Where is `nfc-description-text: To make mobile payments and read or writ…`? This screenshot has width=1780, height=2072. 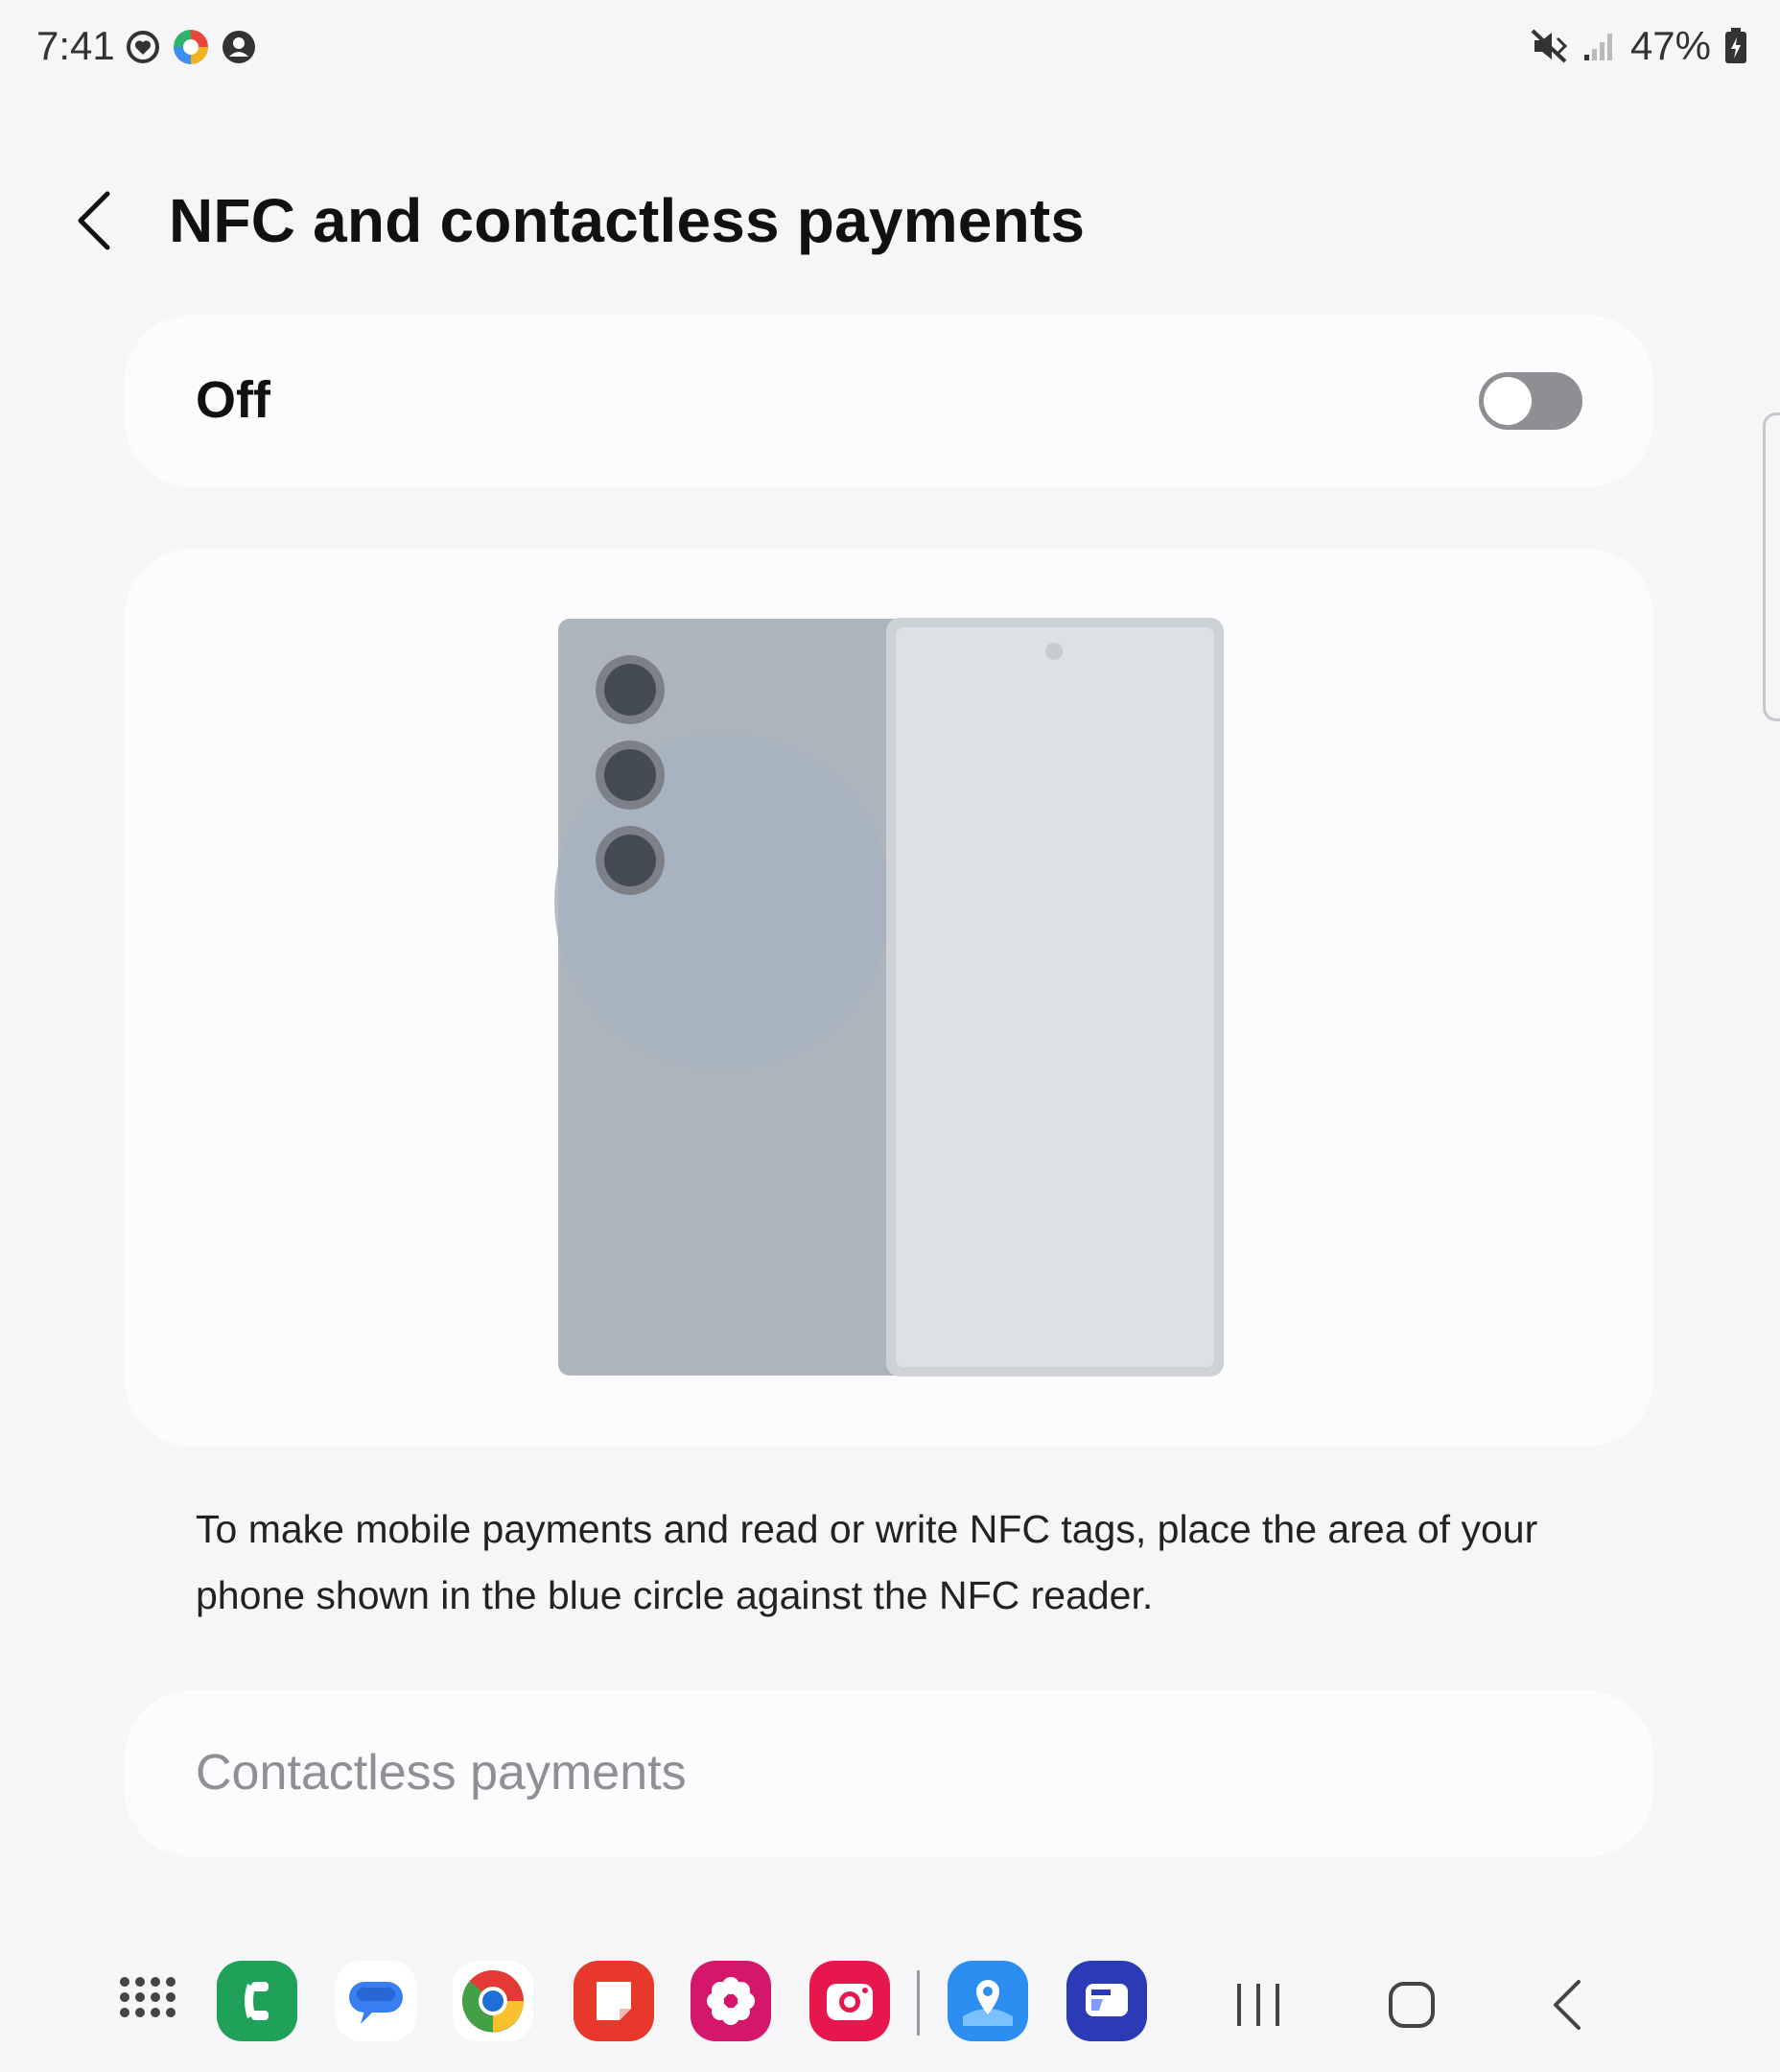 nfc-description-text: To make mobile payments and read or writ… is located at coordinates (867, 1562).